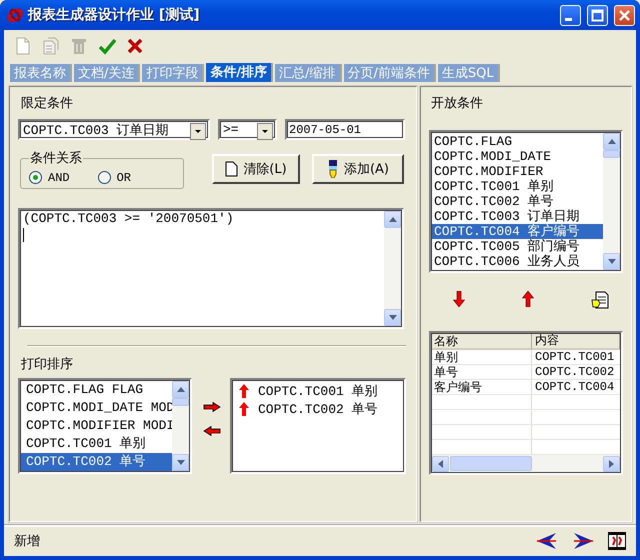 The width and height of the screenshot is (640, 560). I want to click on previous-arrow-icon, so click(547, 541).